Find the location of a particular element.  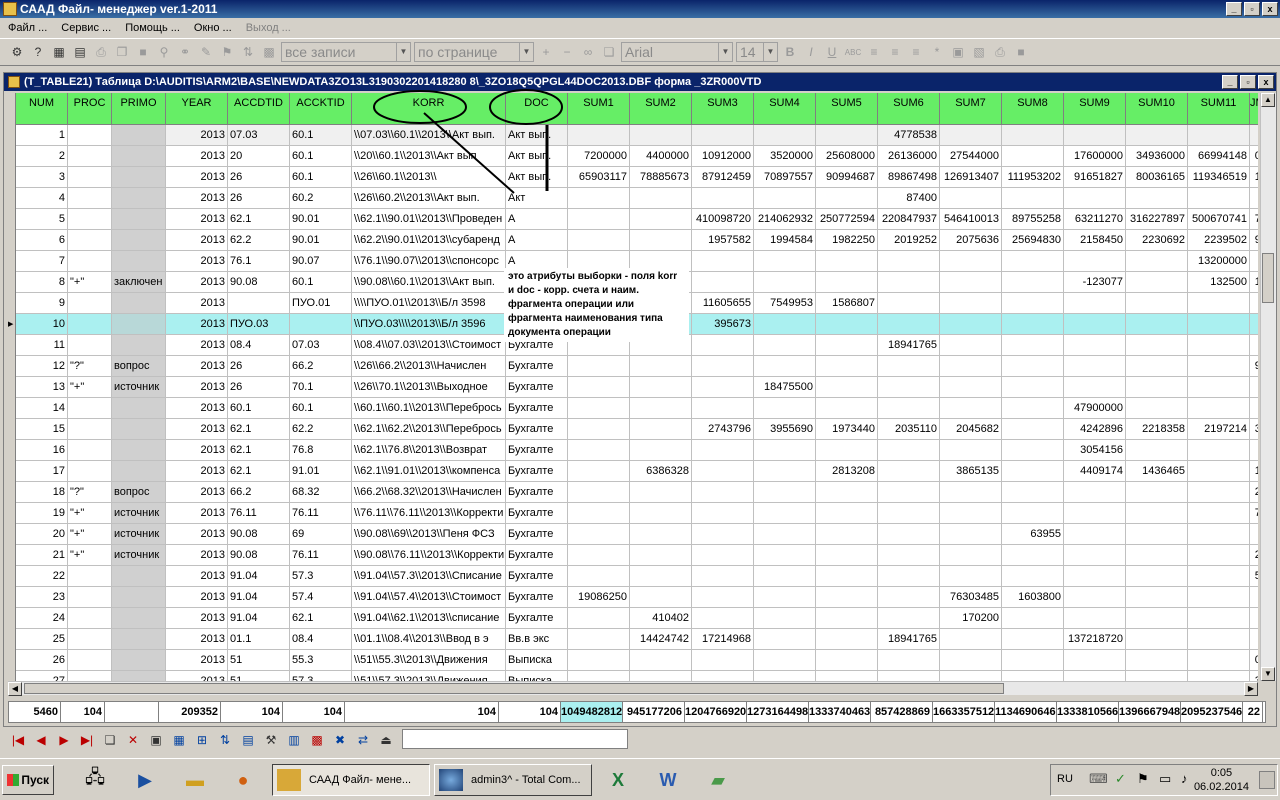

delete-record-icon: ✕ is located at coordinates (133, 740).